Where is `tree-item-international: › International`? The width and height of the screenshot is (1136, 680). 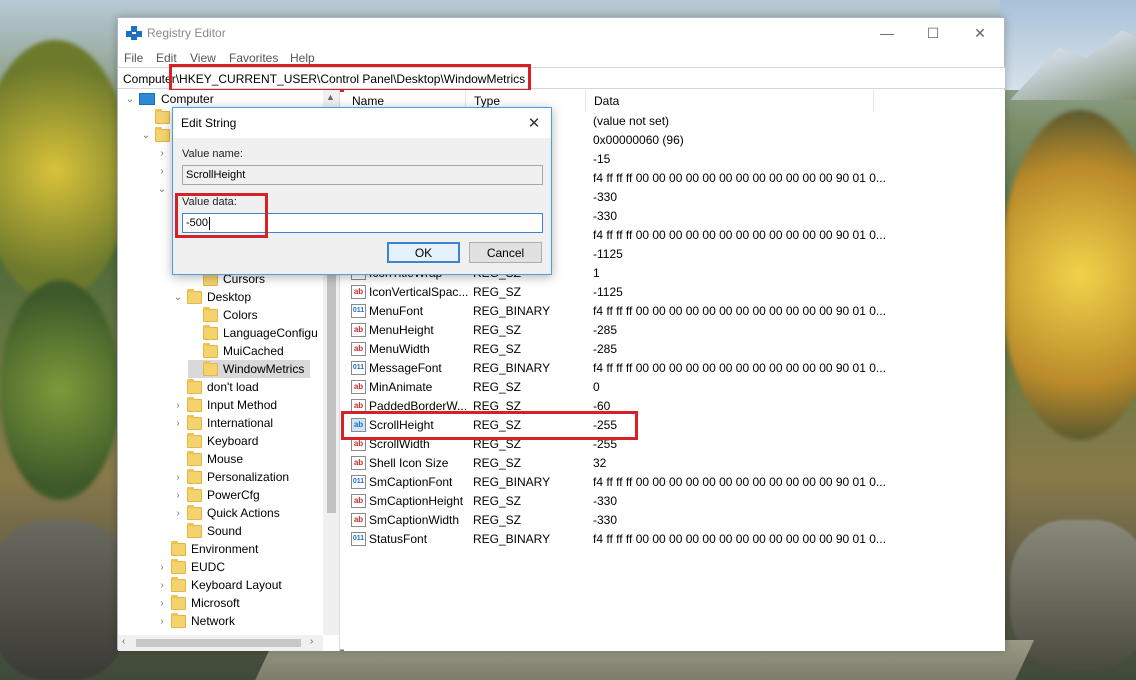
tree-item-international: › International is located at coordinates (222, 423).